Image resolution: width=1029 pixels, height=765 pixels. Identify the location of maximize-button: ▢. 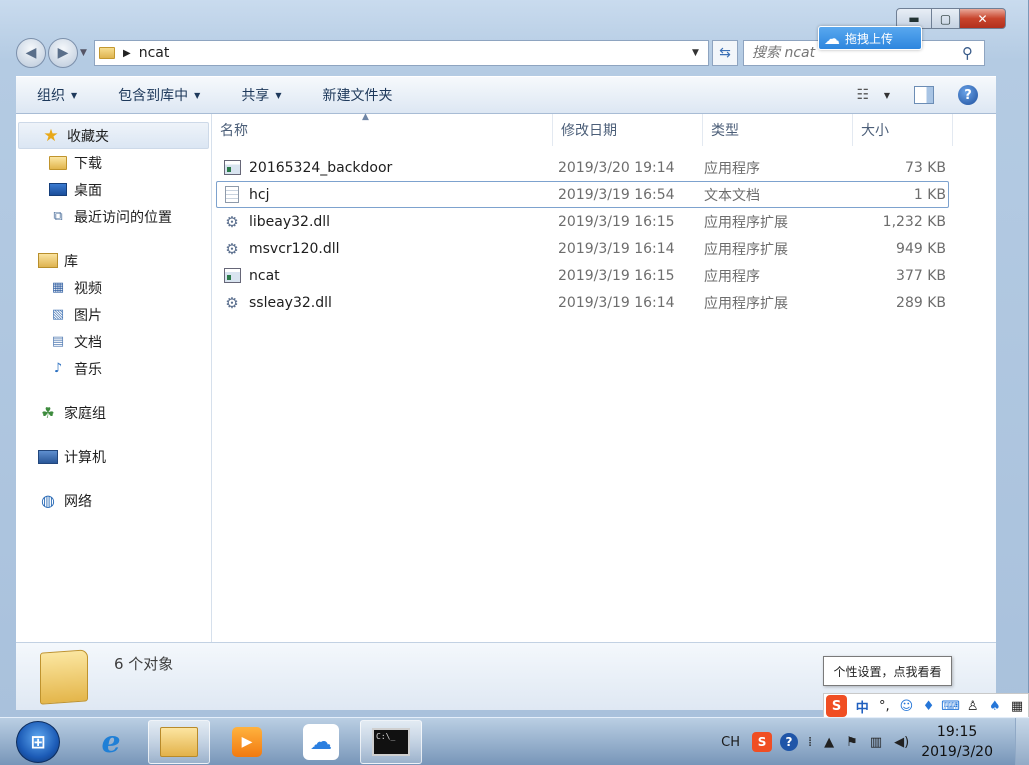
(946, 18).